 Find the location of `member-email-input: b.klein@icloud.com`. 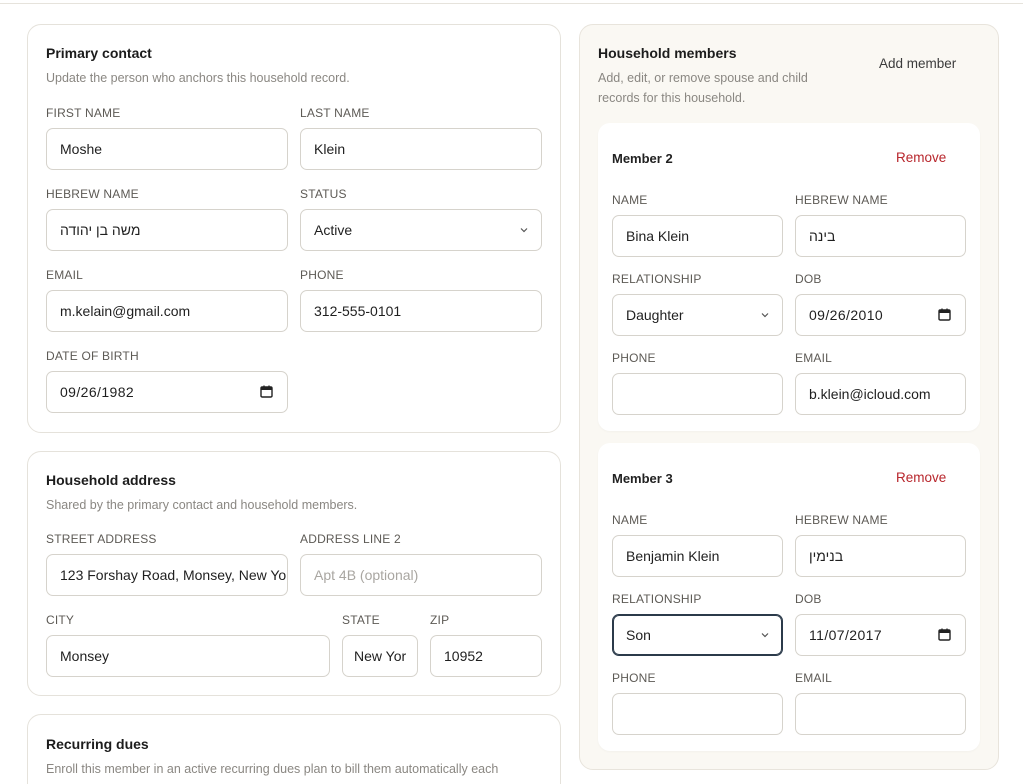

member-email-input: b.klein@icloud.com is located at coordinates (880, 394).